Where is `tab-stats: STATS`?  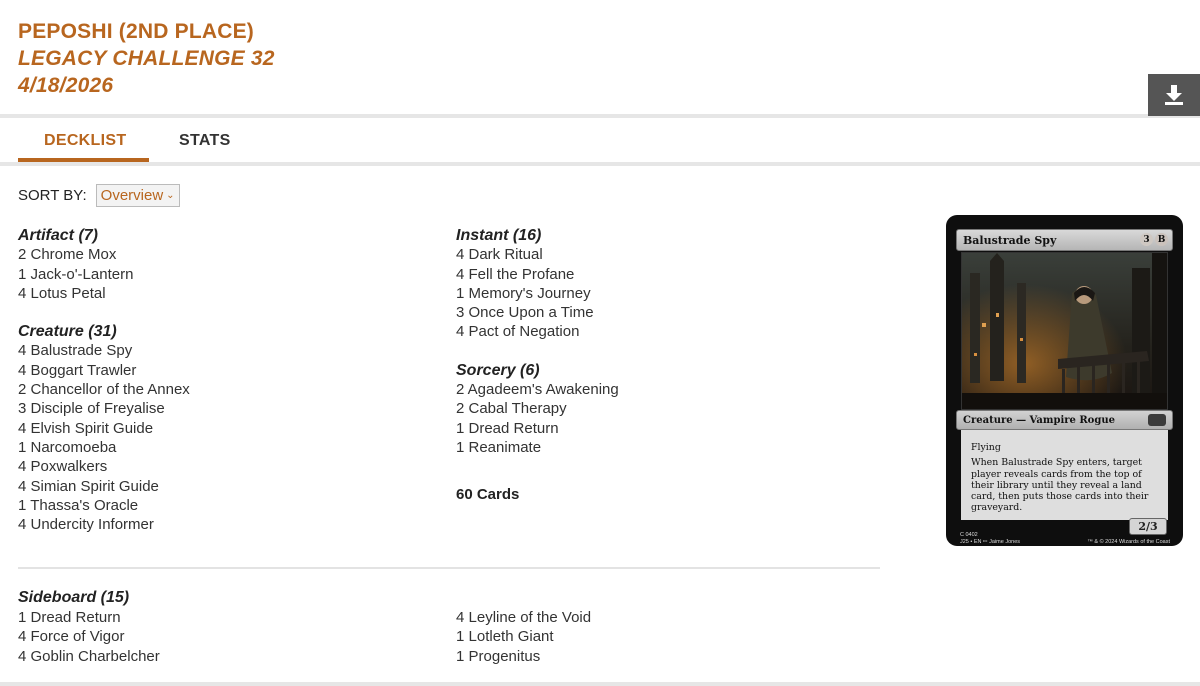
tab-stats: STATS is located at coordinates (205, 141).